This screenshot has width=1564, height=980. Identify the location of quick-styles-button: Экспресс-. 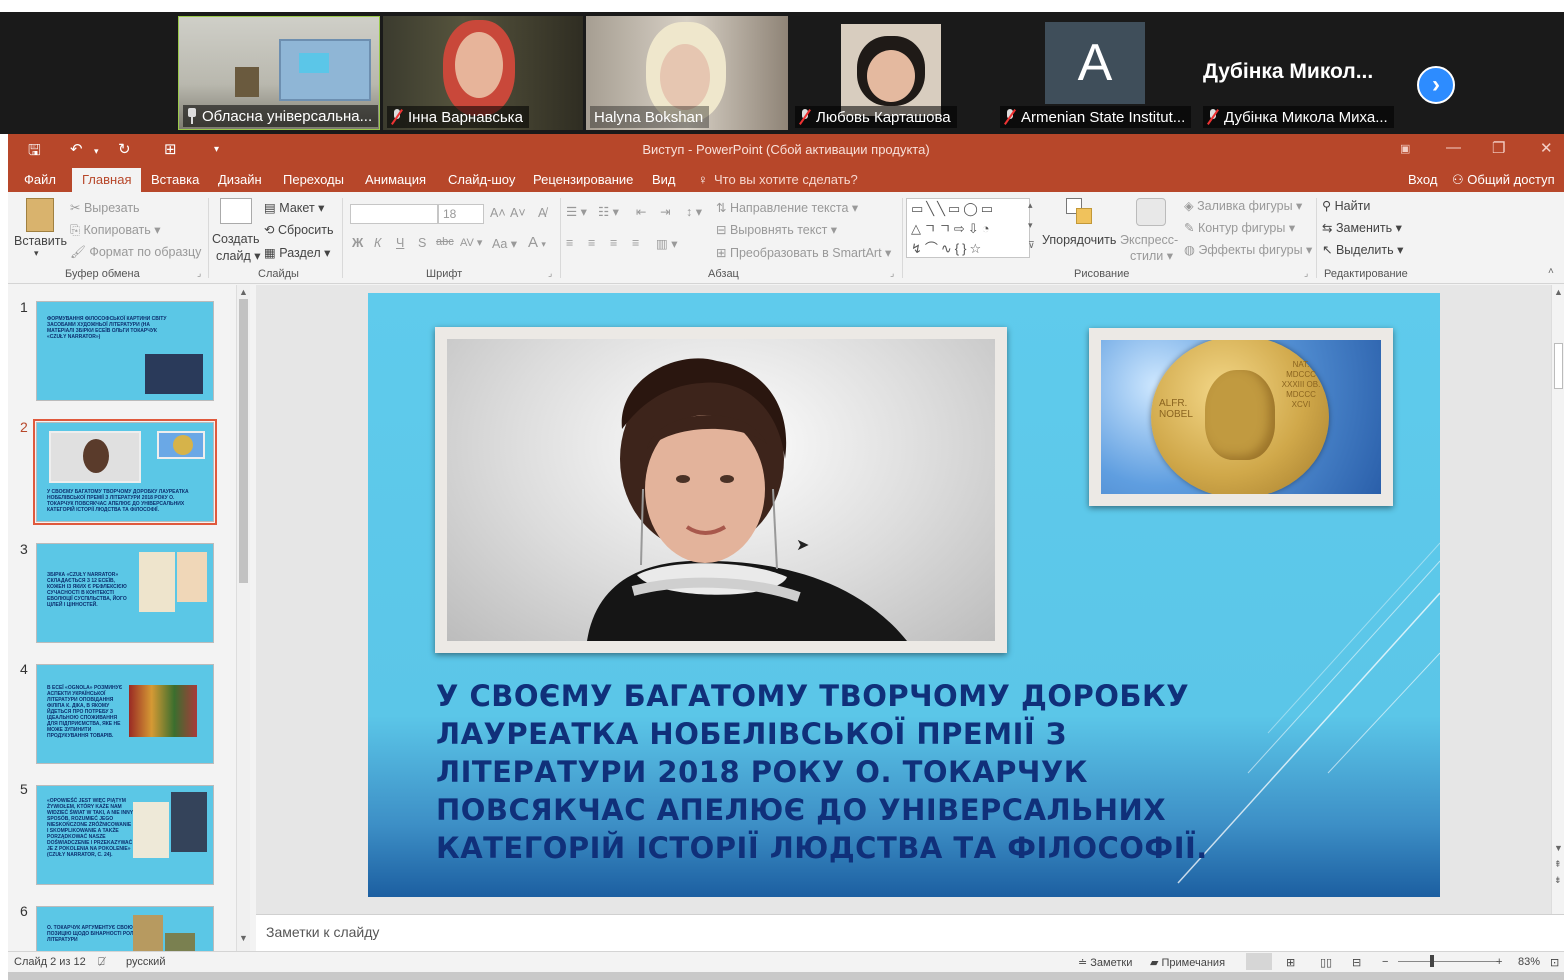
(1149, 240).